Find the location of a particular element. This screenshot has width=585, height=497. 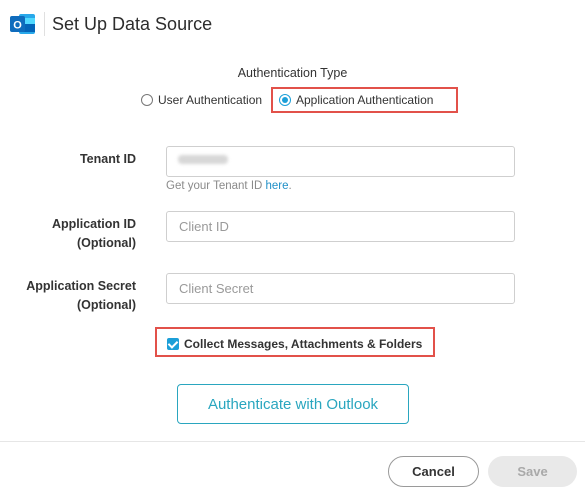

auth-type-heading: Authentication Type is located at coordinates (292, 73).